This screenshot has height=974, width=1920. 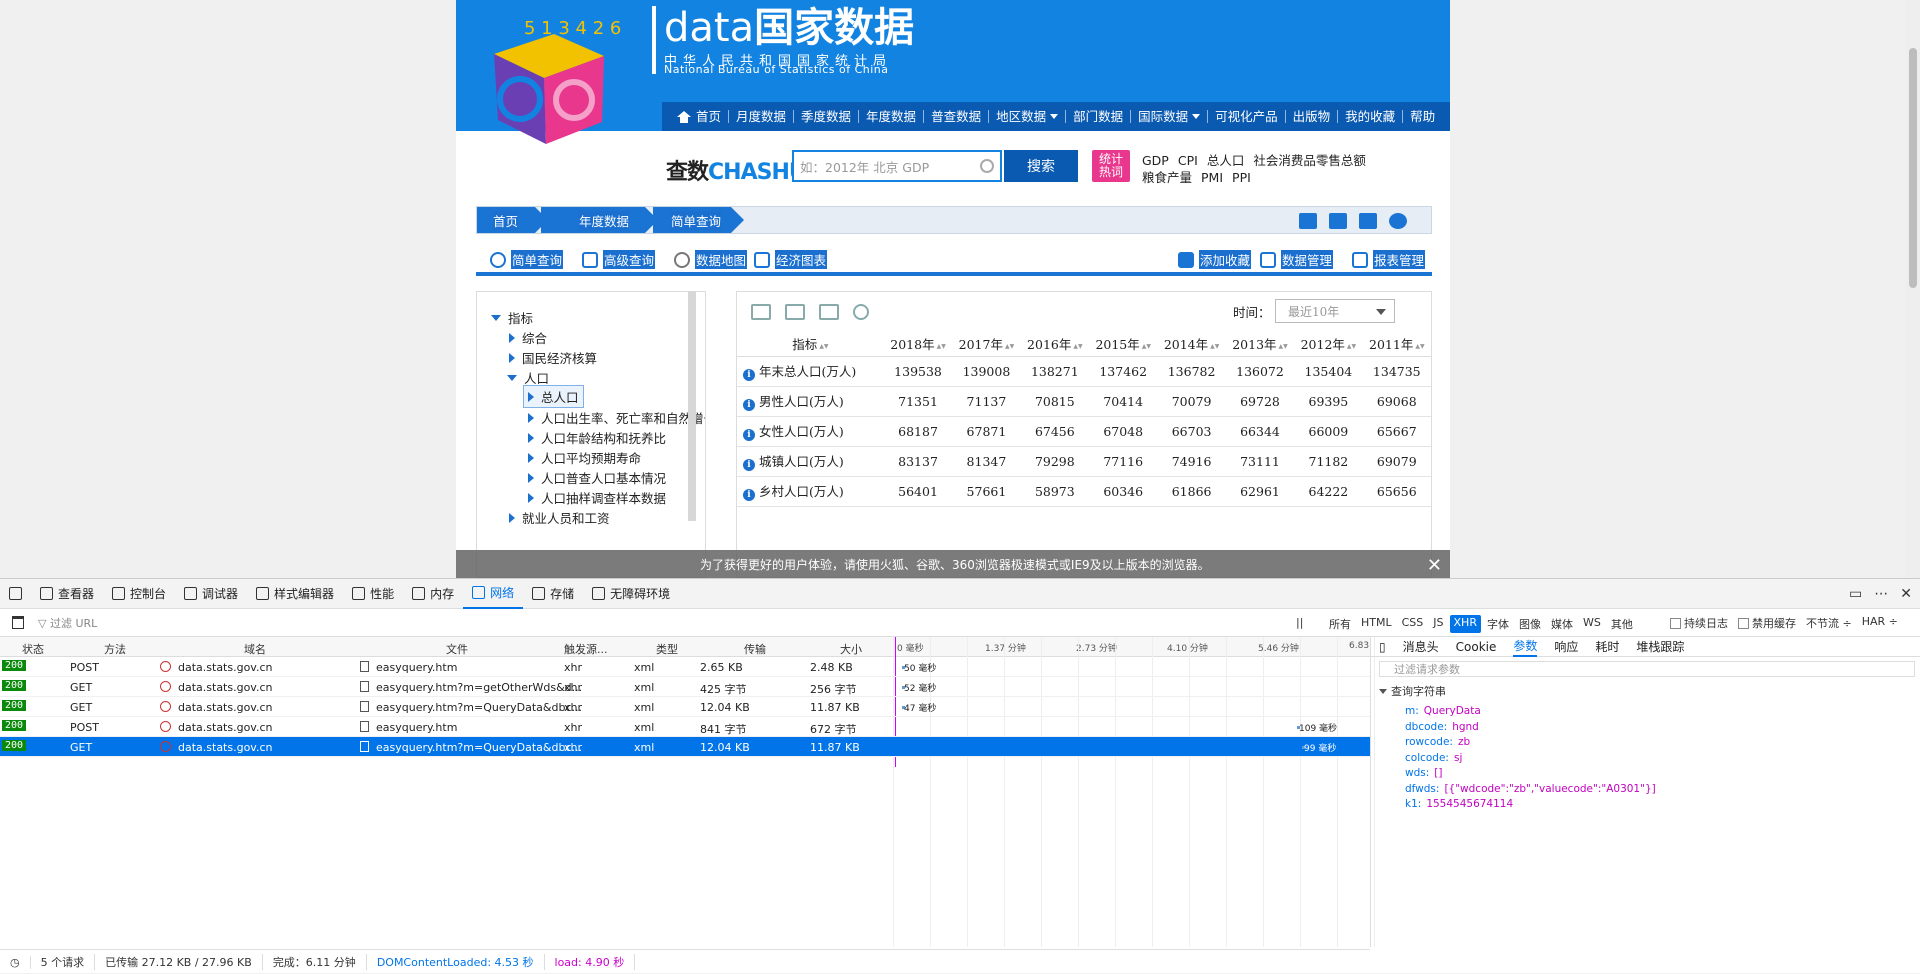 What do you see at coordinates (1398, 221) in the screenshot?
I see `share-icon` at bounding box center [1398, 221].